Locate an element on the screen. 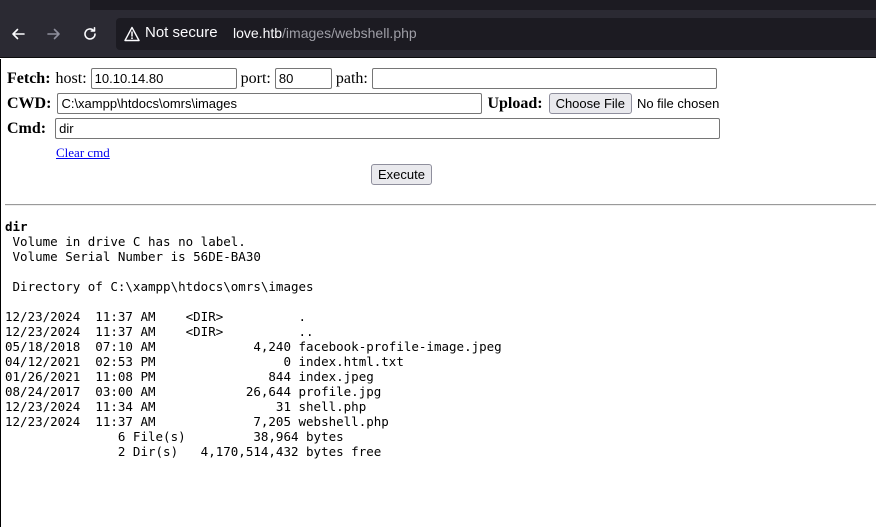 The image size is (876, 527). forward-arrow-icon is located at coordinates (53, 34).